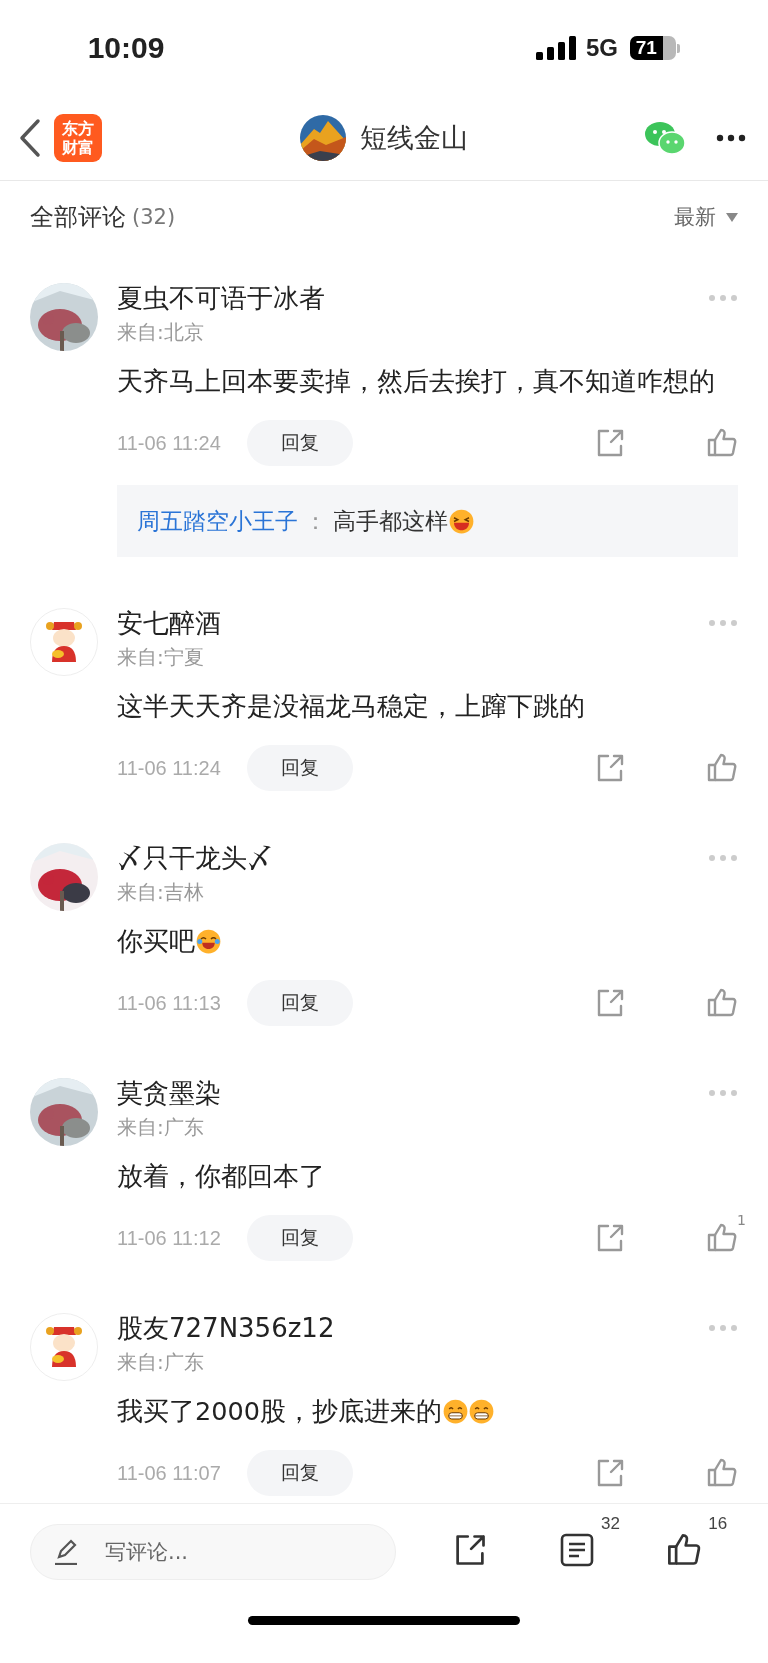 This screenshot has width=768, height=1663. What do you see at coordinates (732, 217) in the screenshot?
I see `caret-icon` at bounding box center [732, 217].